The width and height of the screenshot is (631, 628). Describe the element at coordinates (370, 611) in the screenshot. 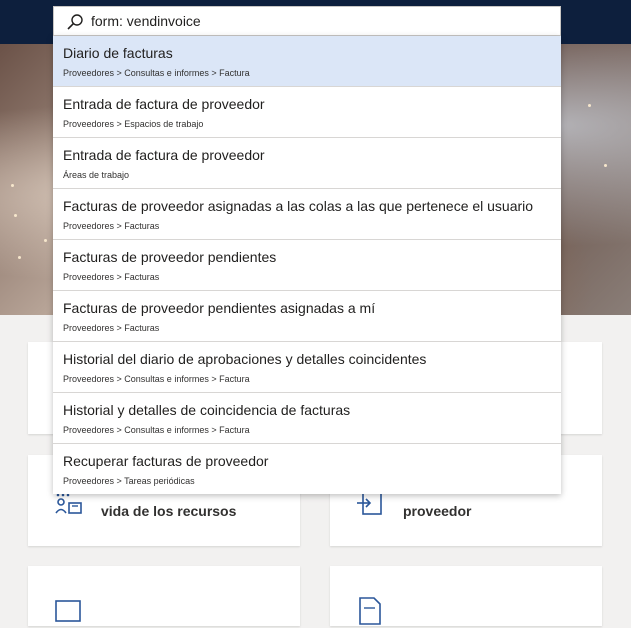

I see `document-icon` at that location.